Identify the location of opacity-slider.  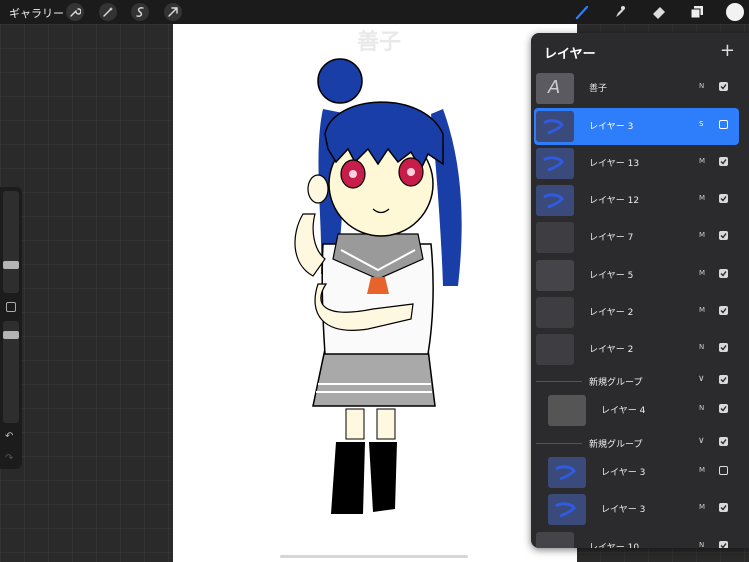
(11, 372).